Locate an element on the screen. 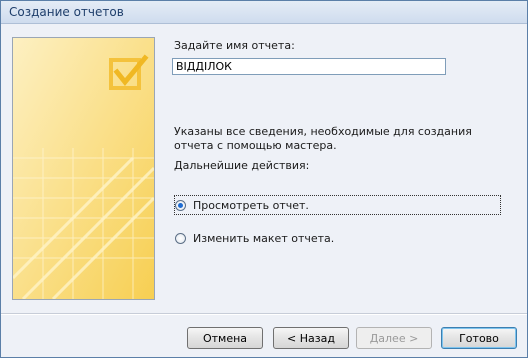  report-name-input: ВІДДІЛОК is located at coordinates (309, 66).